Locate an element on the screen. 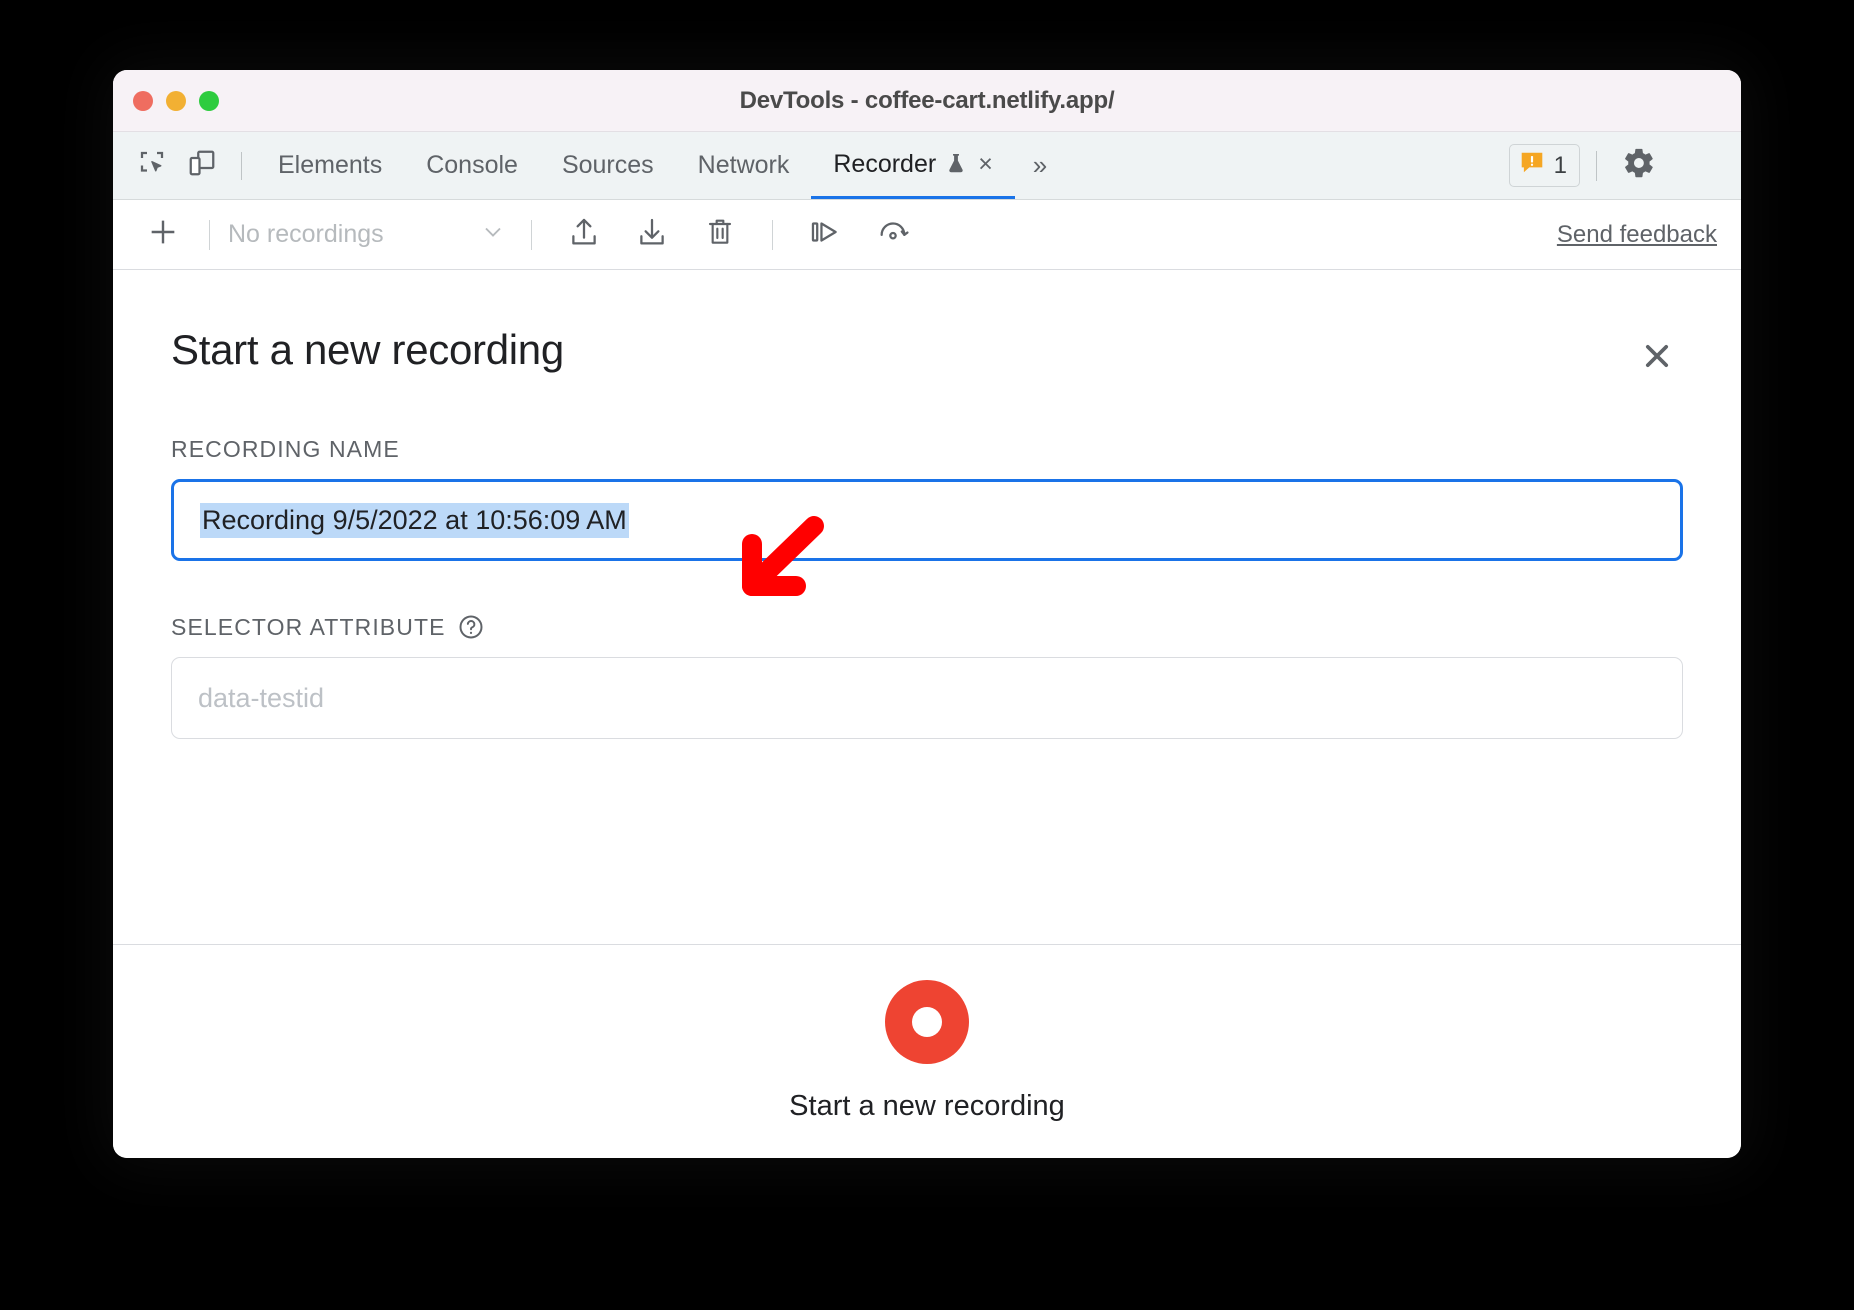 Image resolution: width=1854 pixels, height=1310 pixels. selector-attribute-label: SELECTOR ATTRIBUTE is located at coordinates (927, 627).